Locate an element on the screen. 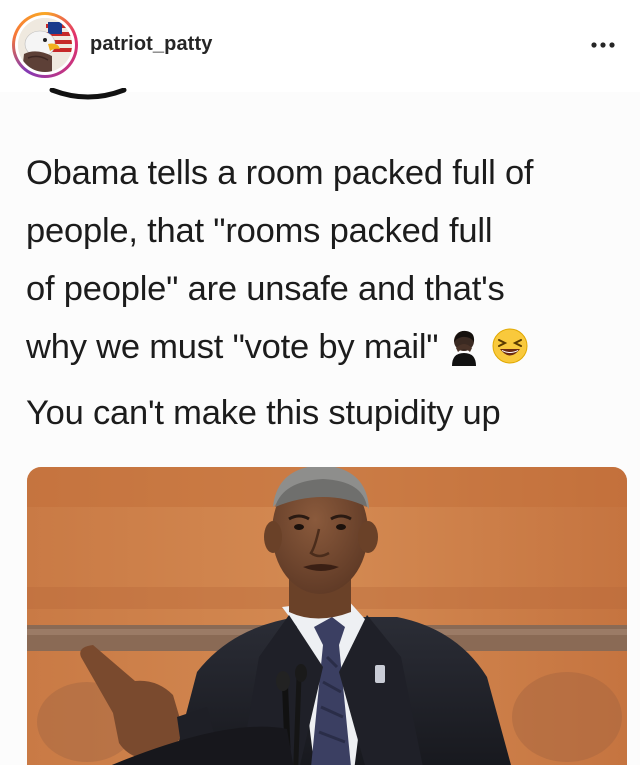 This screenshot has height=765, width=640. username: patriot_patty is located at coordinates (151, 44).